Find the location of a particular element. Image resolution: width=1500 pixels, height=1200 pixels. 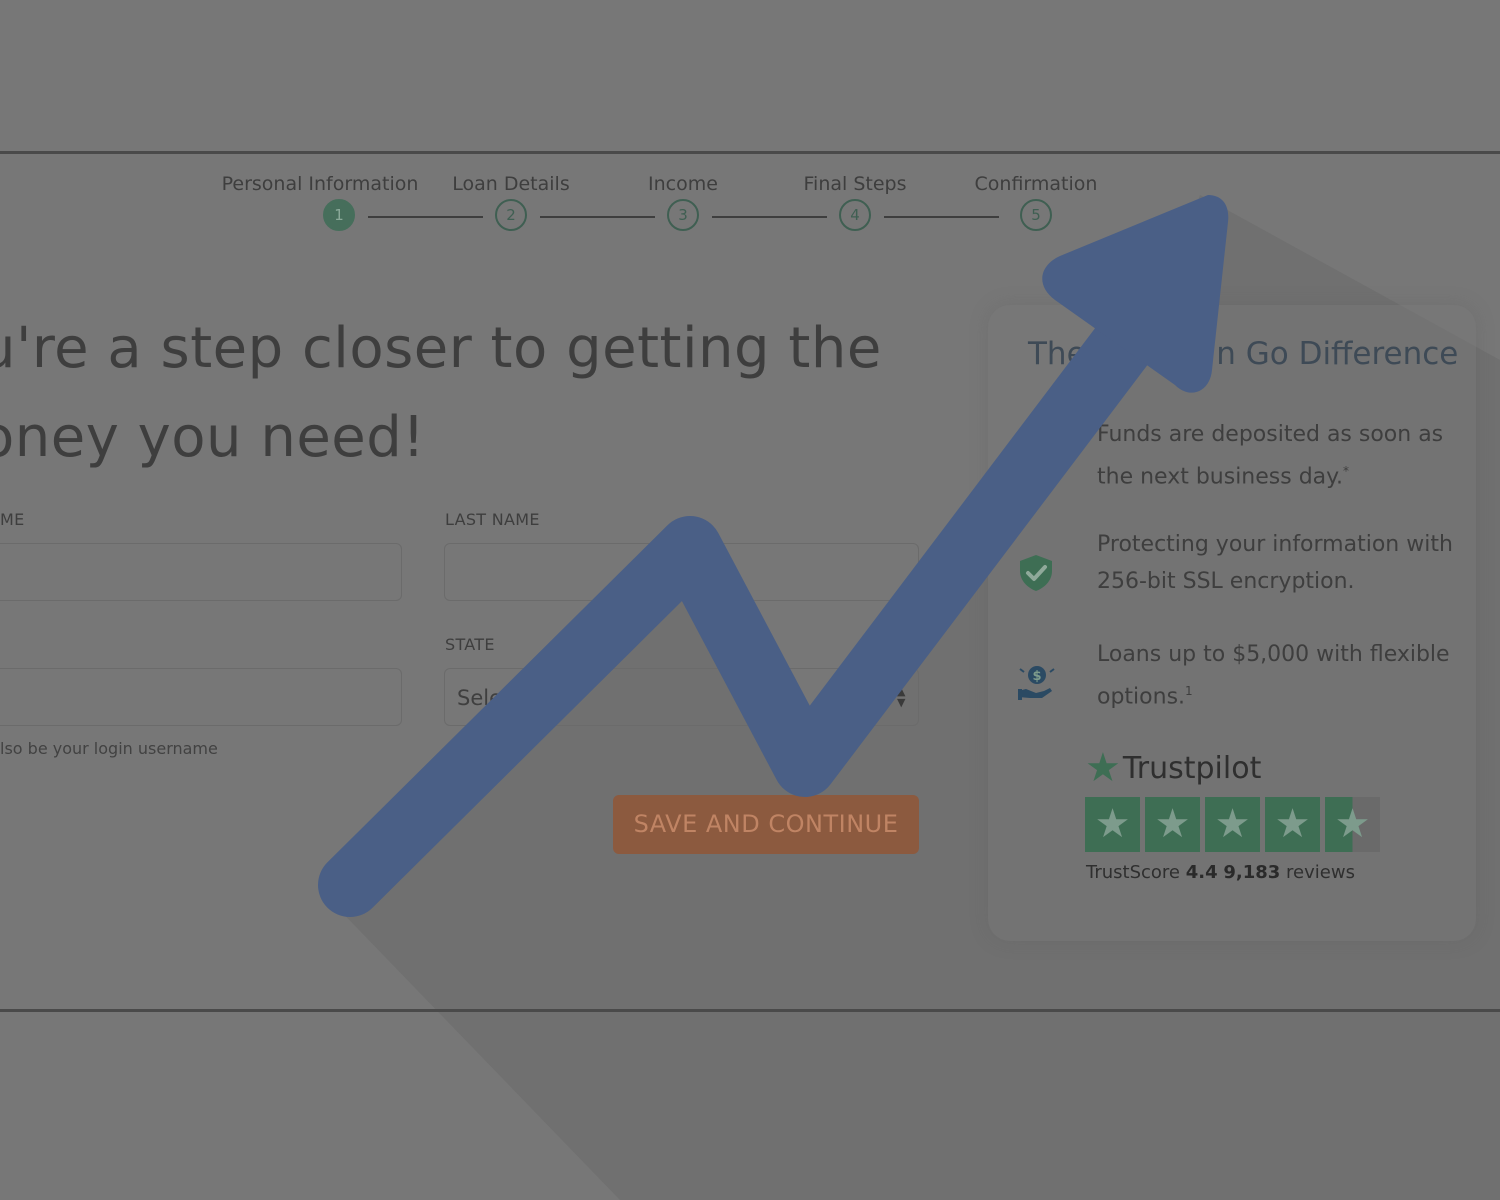

step-circle-5: 5 is located at coordinates (1036, 215).